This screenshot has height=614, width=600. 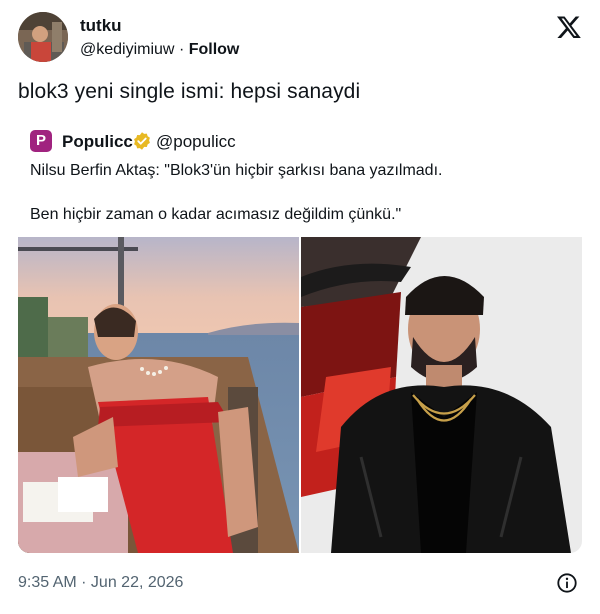 What do you see at coordinates (100, 583) in the screenshot?
I see `tweet-timestamp: 9:35 AM · Jun 22, 2026` at bounding box center [100, 583].